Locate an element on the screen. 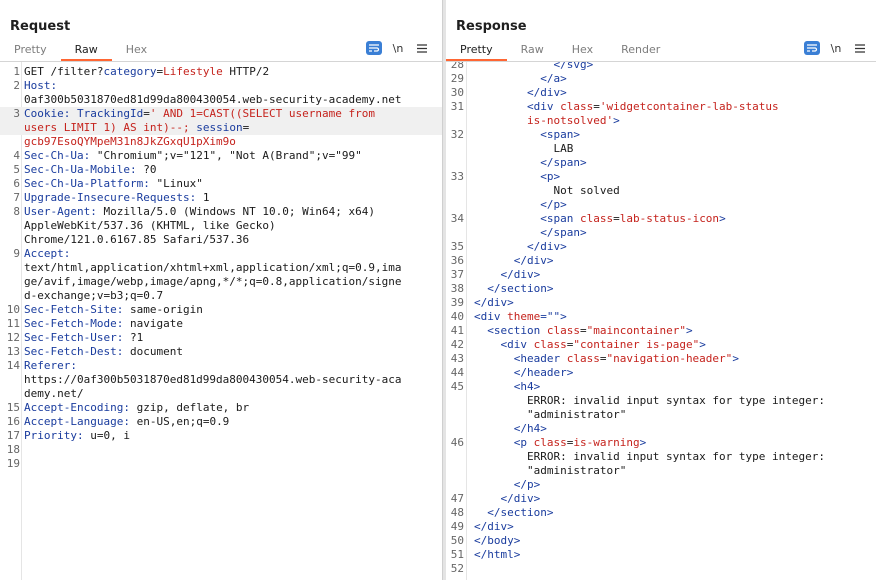 The height and width of the screenshot is (580, 876). line-number: 46 is located at coordinates (457, 442).